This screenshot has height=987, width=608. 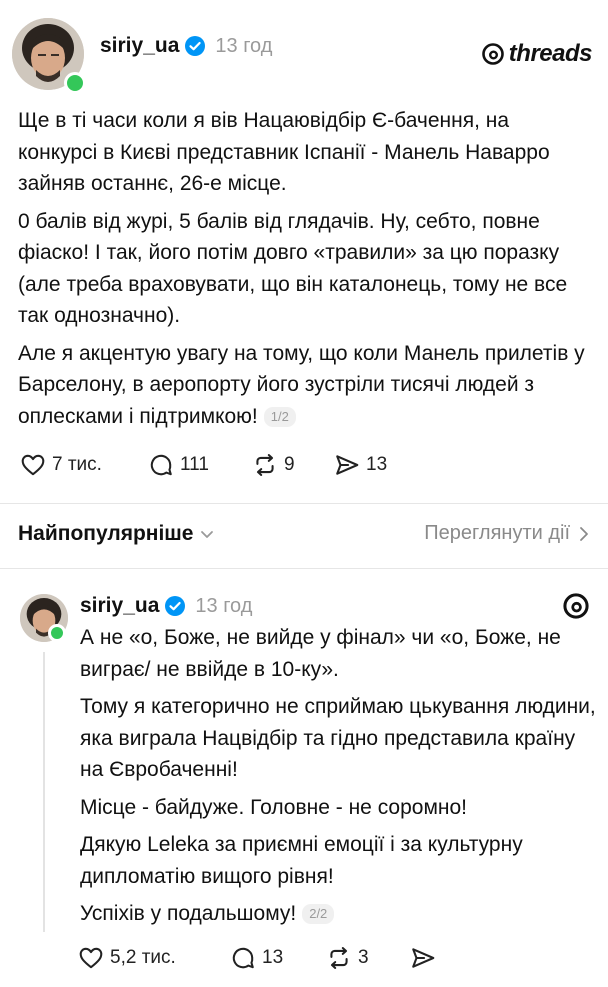 I want to click on repost-button: 9, so click(x=293, y=465).